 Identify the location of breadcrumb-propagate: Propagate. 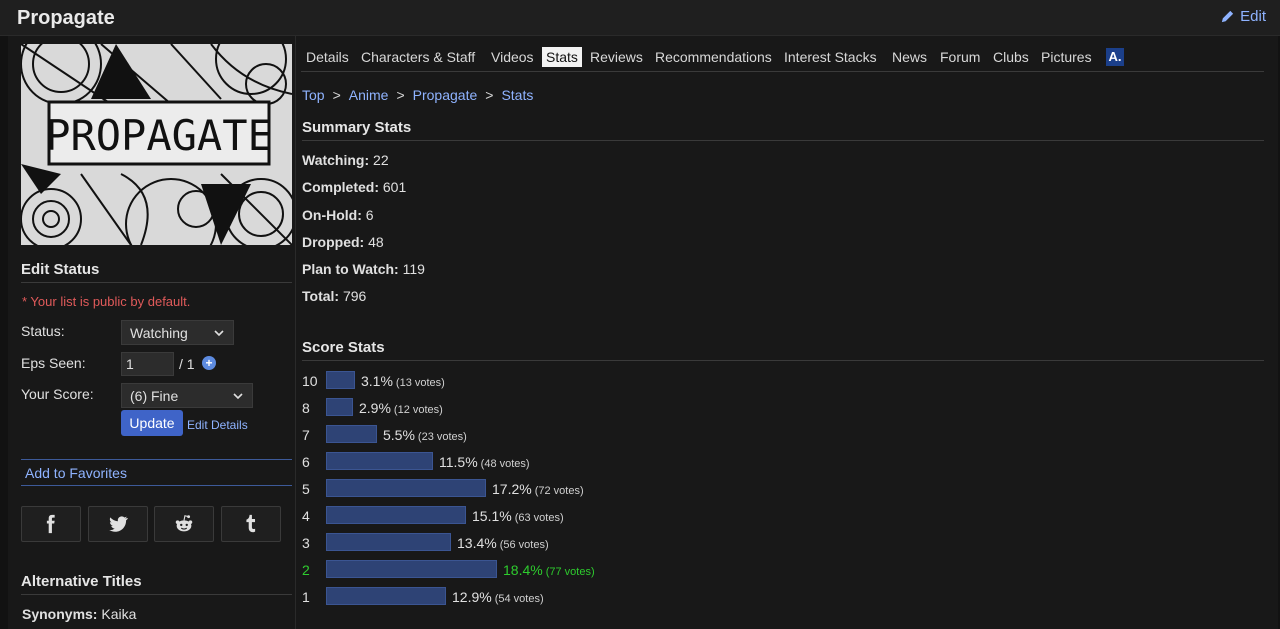
(445, 95).